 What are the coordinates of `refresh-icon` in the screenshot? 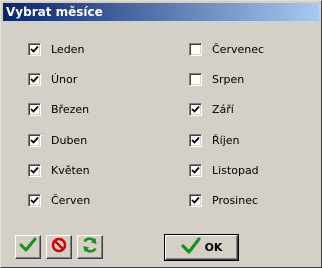 It's located at (90, 247).